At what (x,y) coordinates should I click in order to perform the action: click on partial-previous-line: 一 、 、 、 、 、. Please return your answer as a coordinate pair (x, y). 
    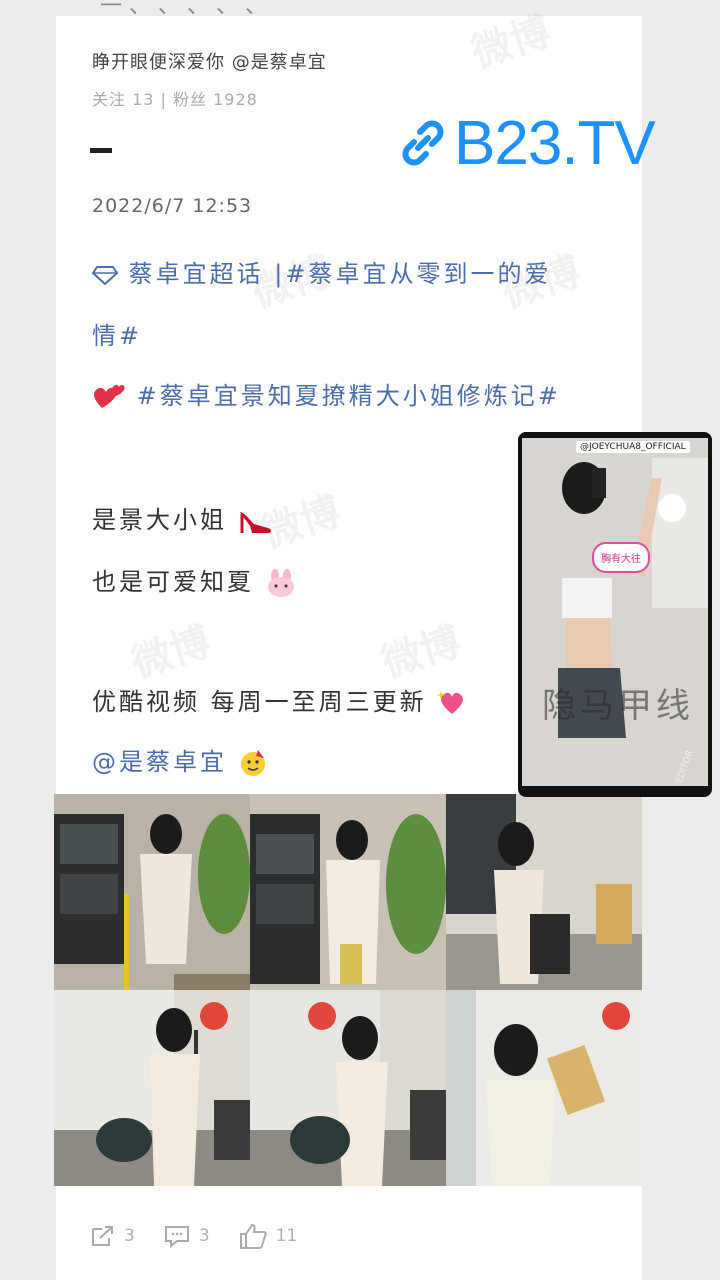
    Looking at the image, I should click on (183, 9).